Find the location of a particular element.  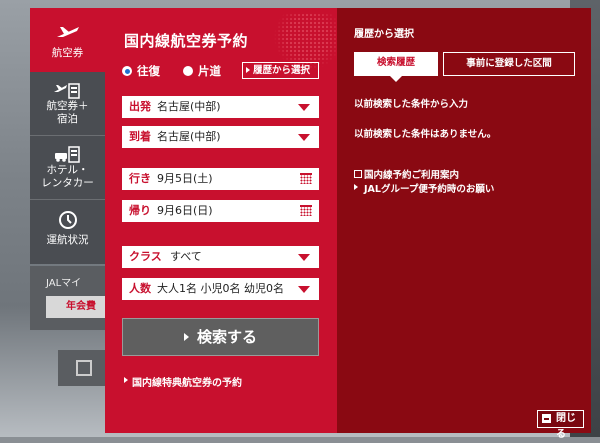

clock-icon is located at coordinates (67, 220).